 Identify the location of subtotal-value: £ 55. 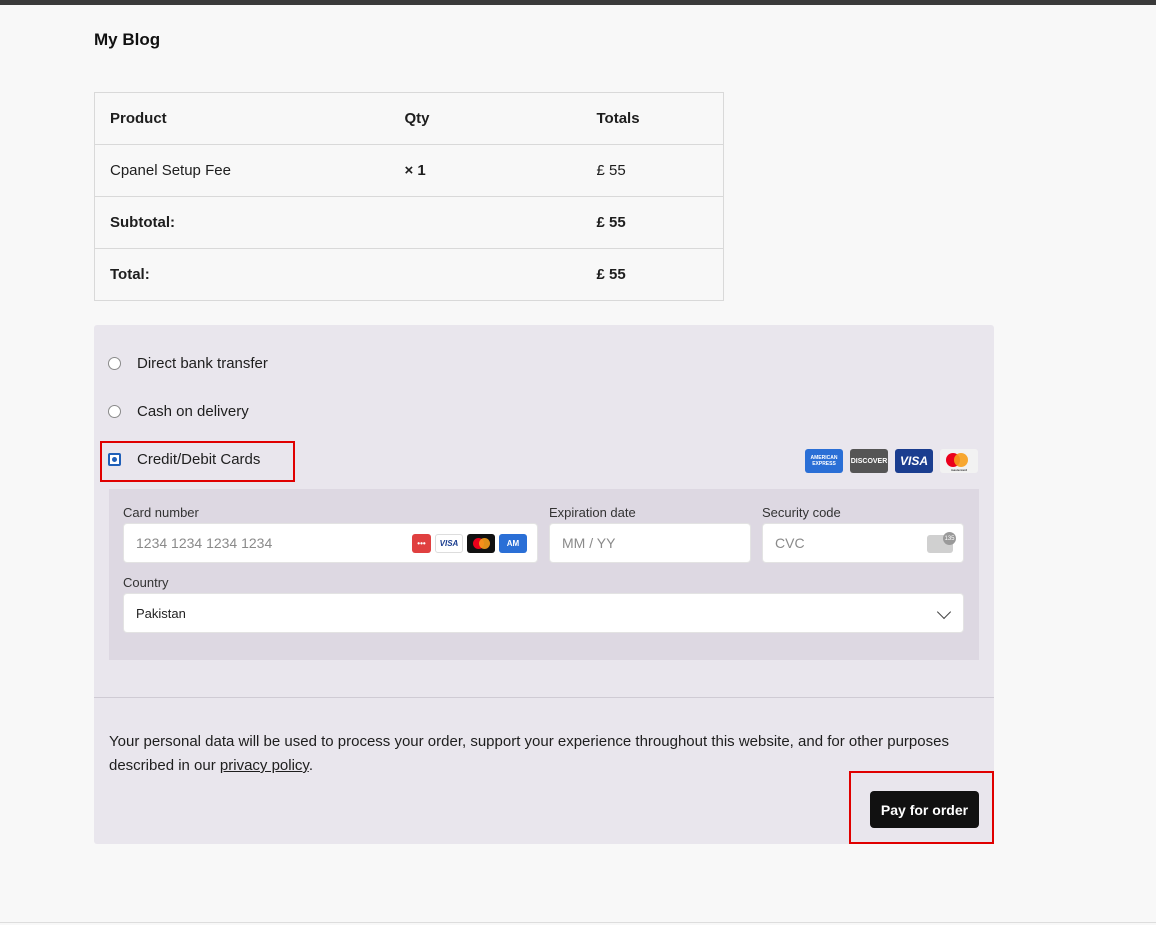
(652, 222).